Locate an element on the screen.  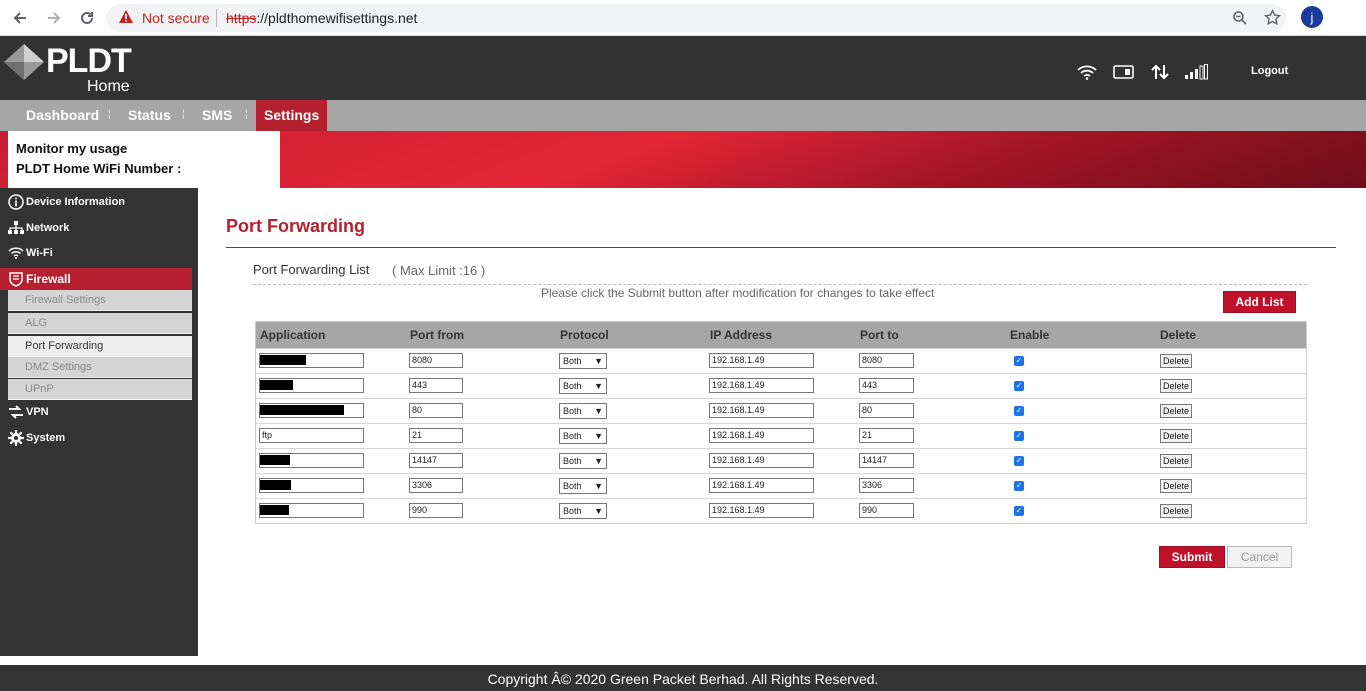
list-title: Port Forwarding List is located at coordinates (311, 269).